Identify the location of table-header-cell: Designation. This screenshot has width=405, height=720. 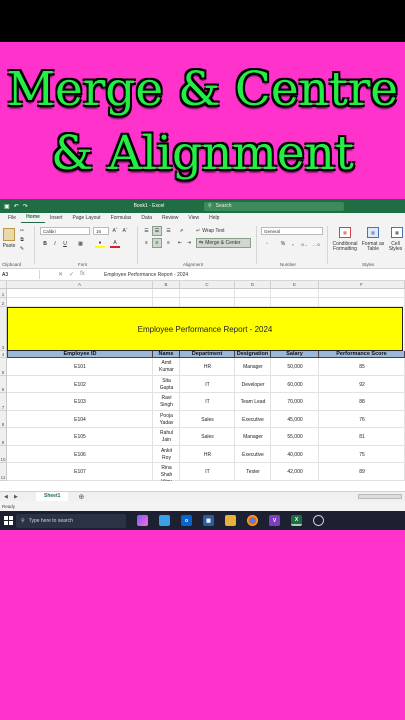
(253, 354).